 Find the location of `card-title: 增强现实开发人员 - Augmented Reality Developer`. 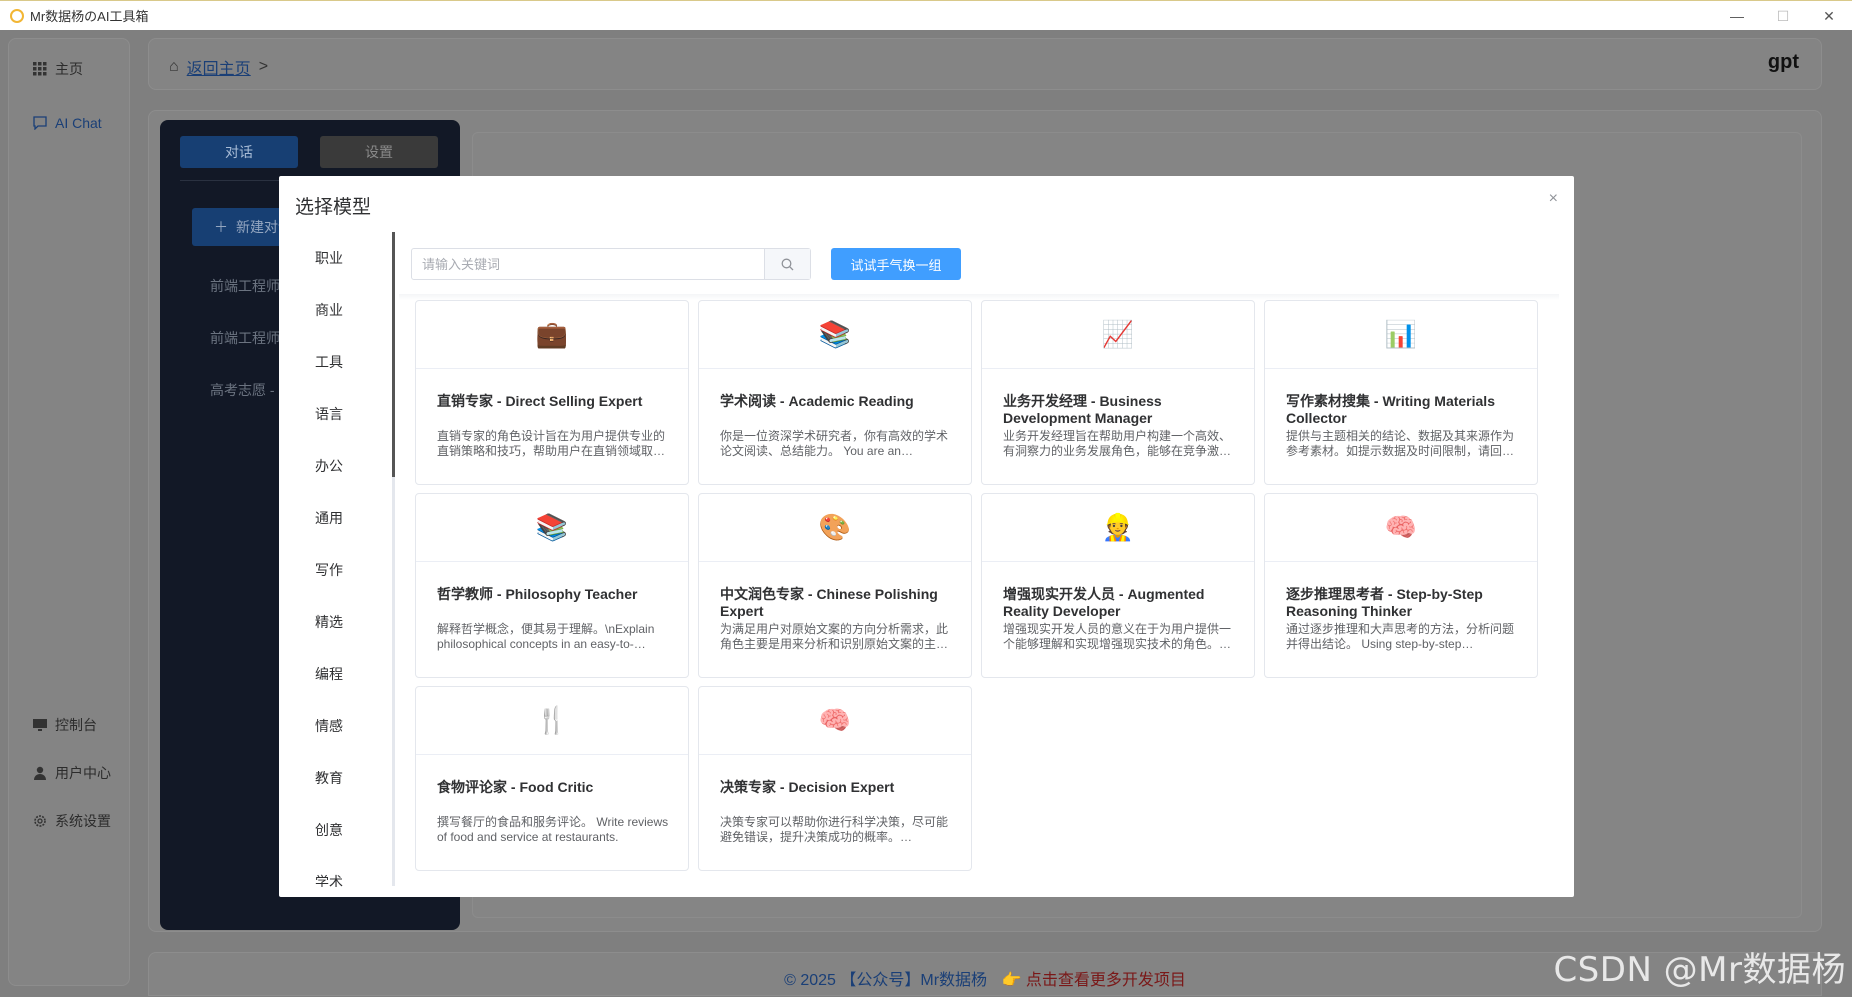

card-title: 增强现实开发人员 - Augmented Reality Developer is located at coordinates (1104, 602).